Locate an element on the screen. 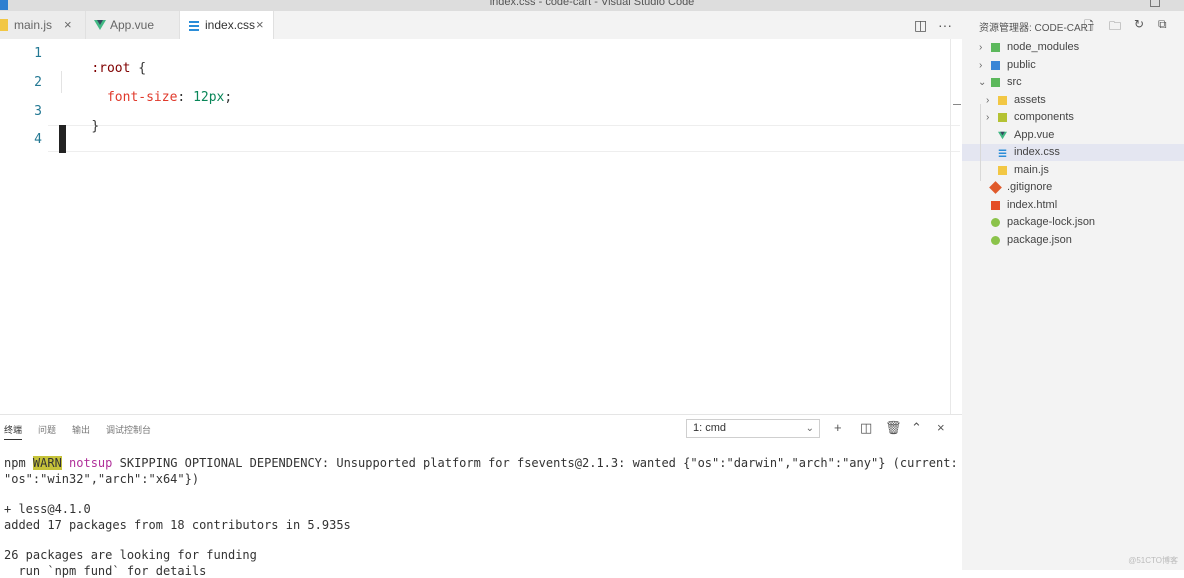 This screenshot has width=1184, height=578. tab-index-css: index.css × is located at coordinates (227, 25).